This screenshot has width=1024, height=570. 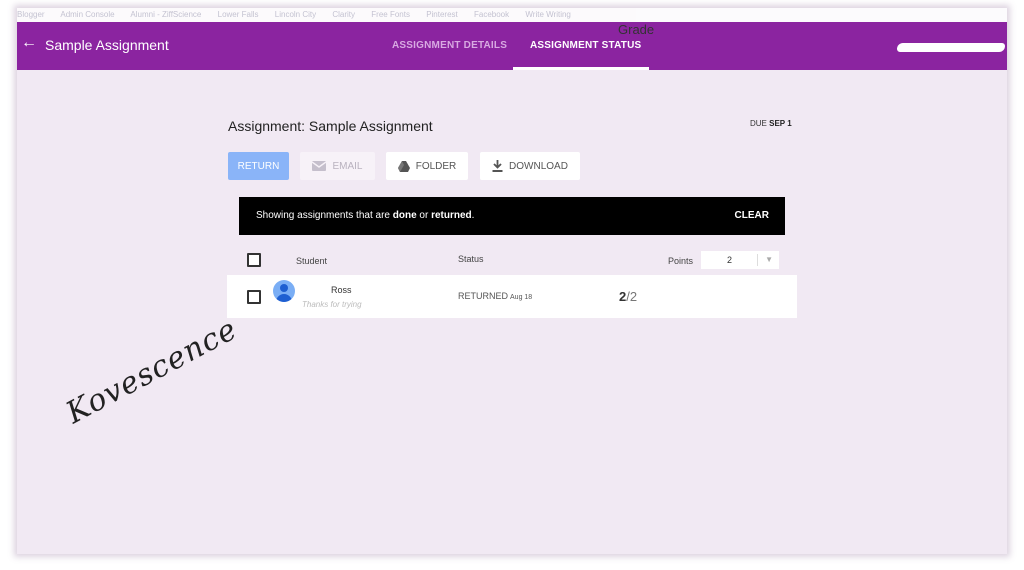 What do you see at coordinates (424, 215) in the screenshot?
I see `filter-or: or` at bounding box center [424, 215].